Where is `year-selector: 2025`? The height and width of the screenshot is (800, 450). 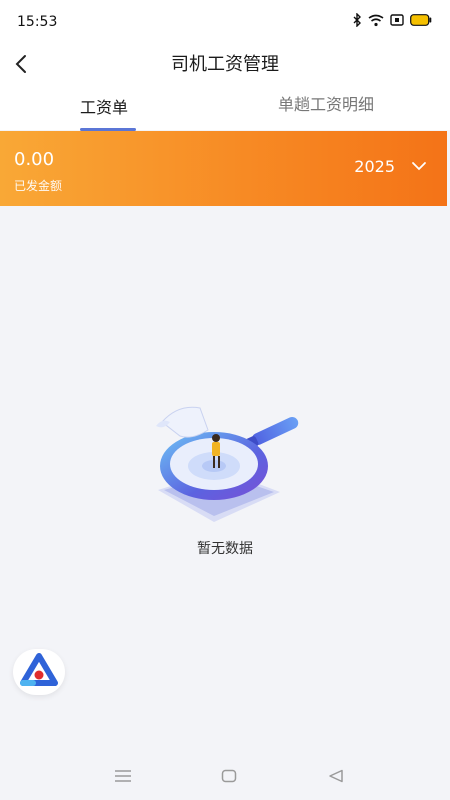 year-selector: 2025 is located at coordinates (374, 166).